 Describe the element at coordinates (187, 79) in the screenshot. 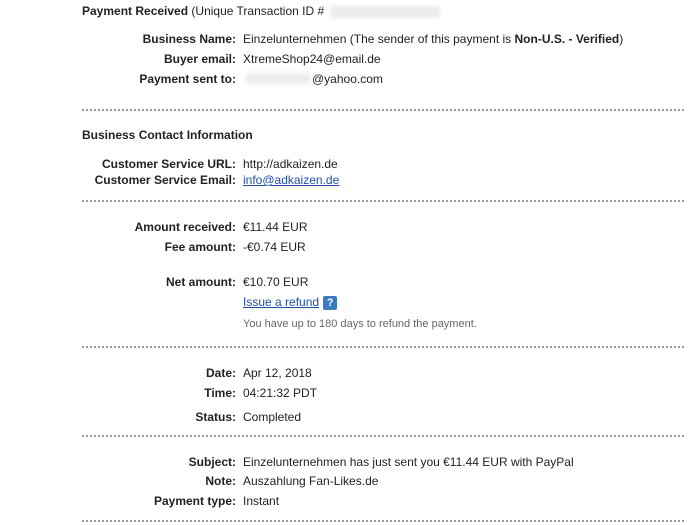

I see `payment-sent-to-label: Payment sent to:` at that location.